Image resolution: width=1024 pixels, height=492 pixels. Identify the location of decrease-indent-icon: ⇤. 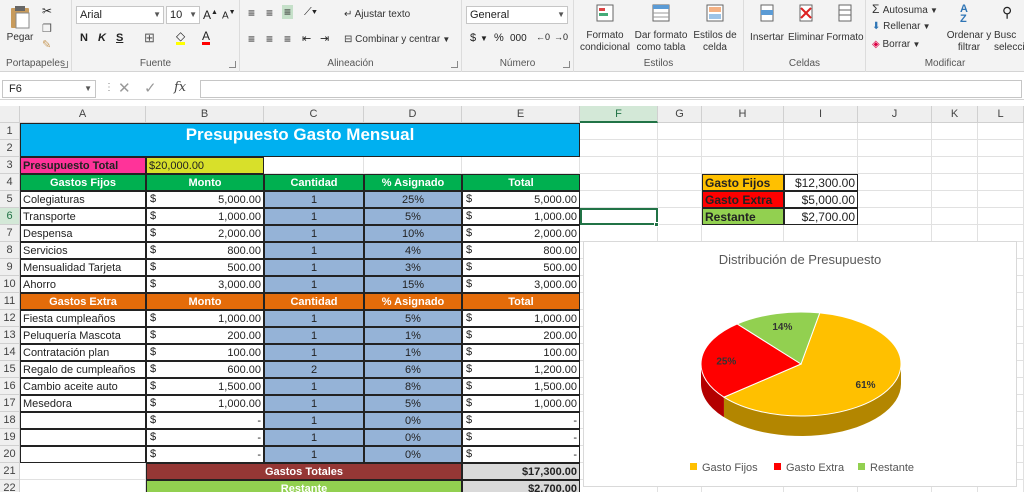
(306, 38).